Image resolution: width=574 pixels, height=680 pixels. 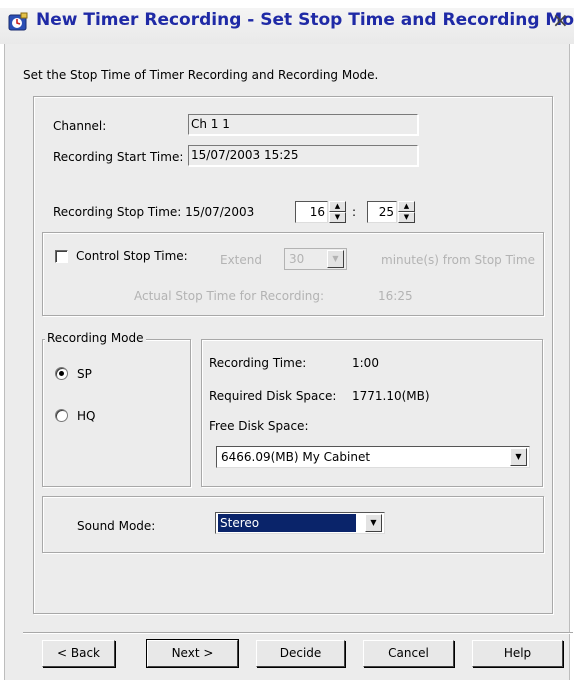 I want to click on stop-hour-input: 16, so click(x=311, y=212).